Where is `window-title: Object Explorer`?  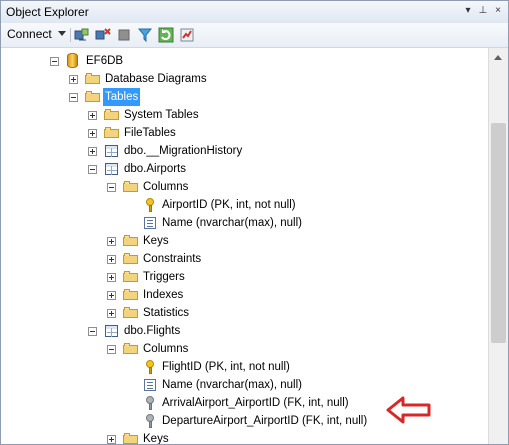
window-title: Object Explorer is located at coordinates (47, 12).